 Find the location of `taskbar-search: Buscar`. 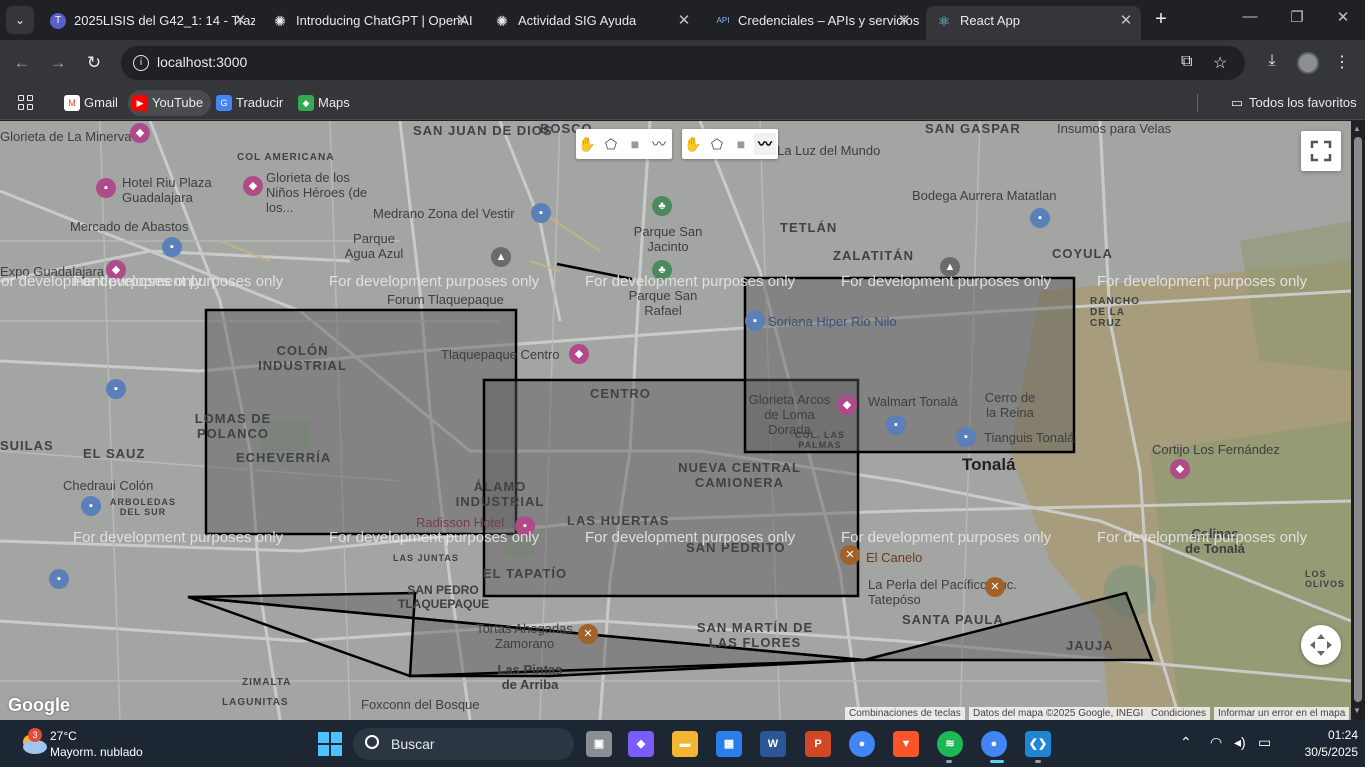

taskbar-search: Buscar is located at coordinates (463, 744).